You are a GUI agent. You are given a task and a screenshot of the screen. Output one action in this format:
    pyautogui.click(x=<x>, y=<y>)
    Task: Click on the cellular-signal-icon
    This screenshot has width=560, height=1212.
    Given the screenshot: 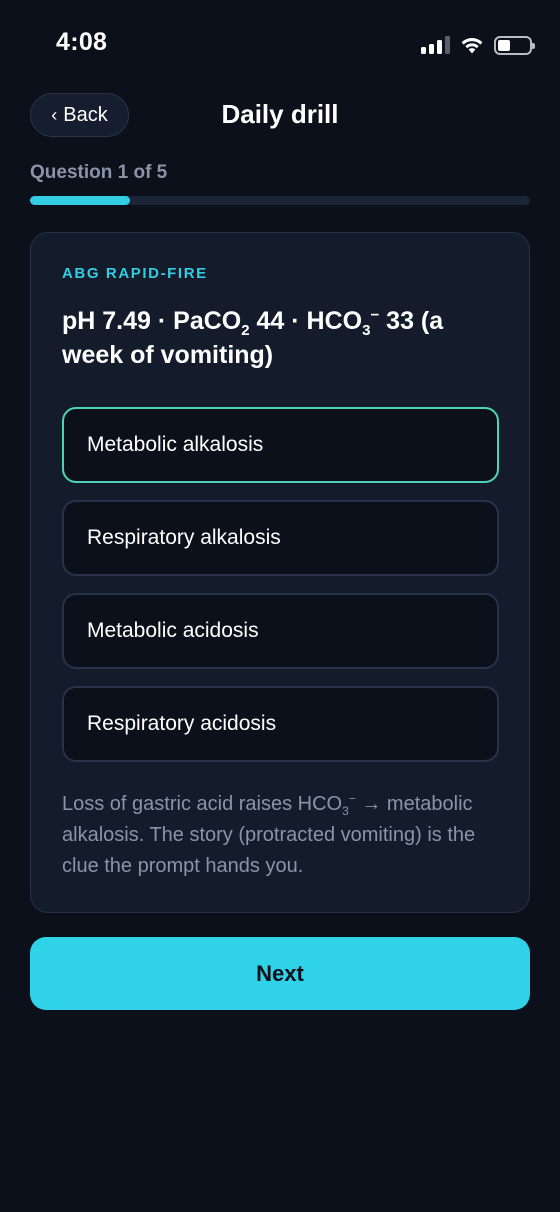 What is the action you would take?
    pyautogui.click(x=435, y=45)
    